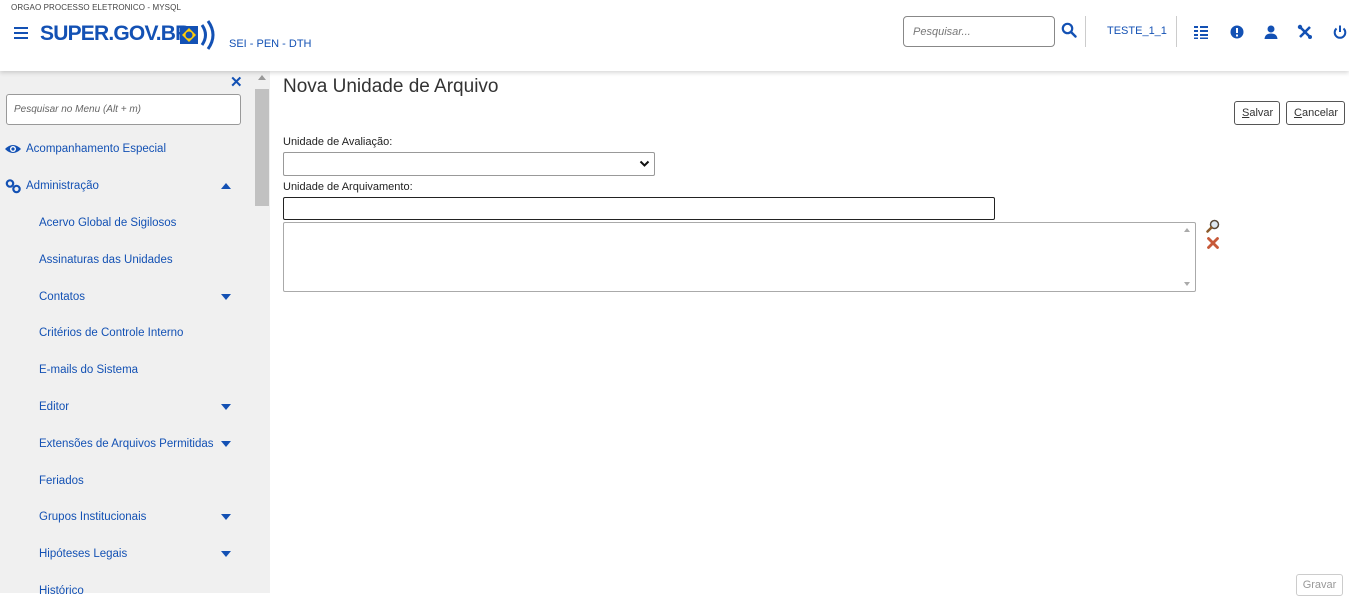 This screenshot has height=606, width=1349. What do you see at coordinates (1201, 32) in the screenshot?
I see `units-list-icon` at bounding box center [1201, 32].